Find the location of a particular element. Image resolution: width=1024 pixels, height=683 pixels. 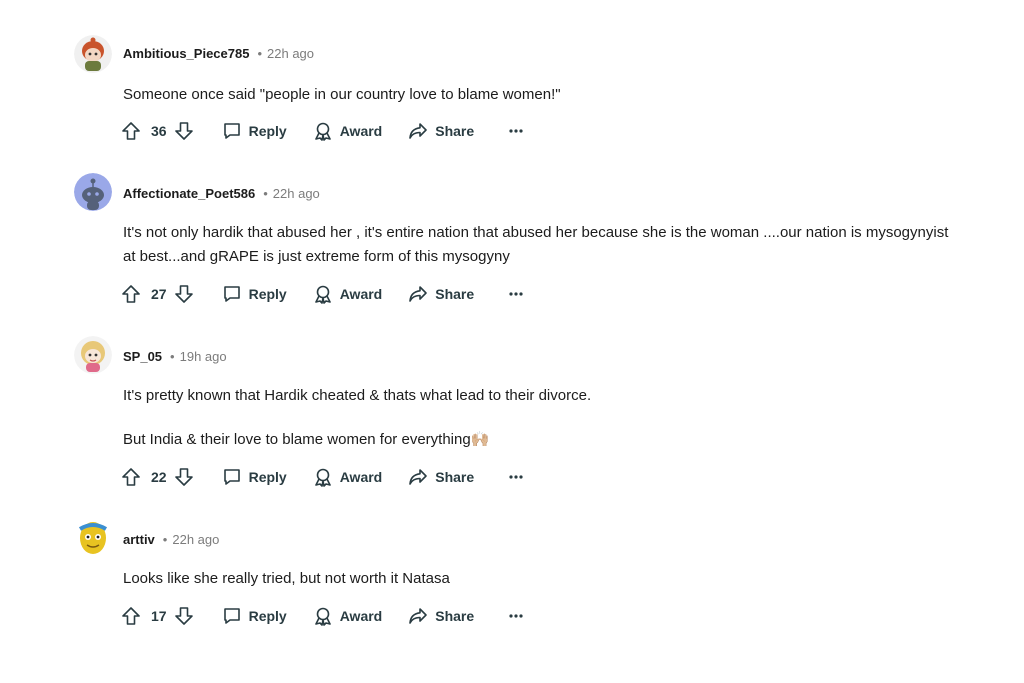

snoo-red-hair-avatar-icon is located at coordinates (93, 54).